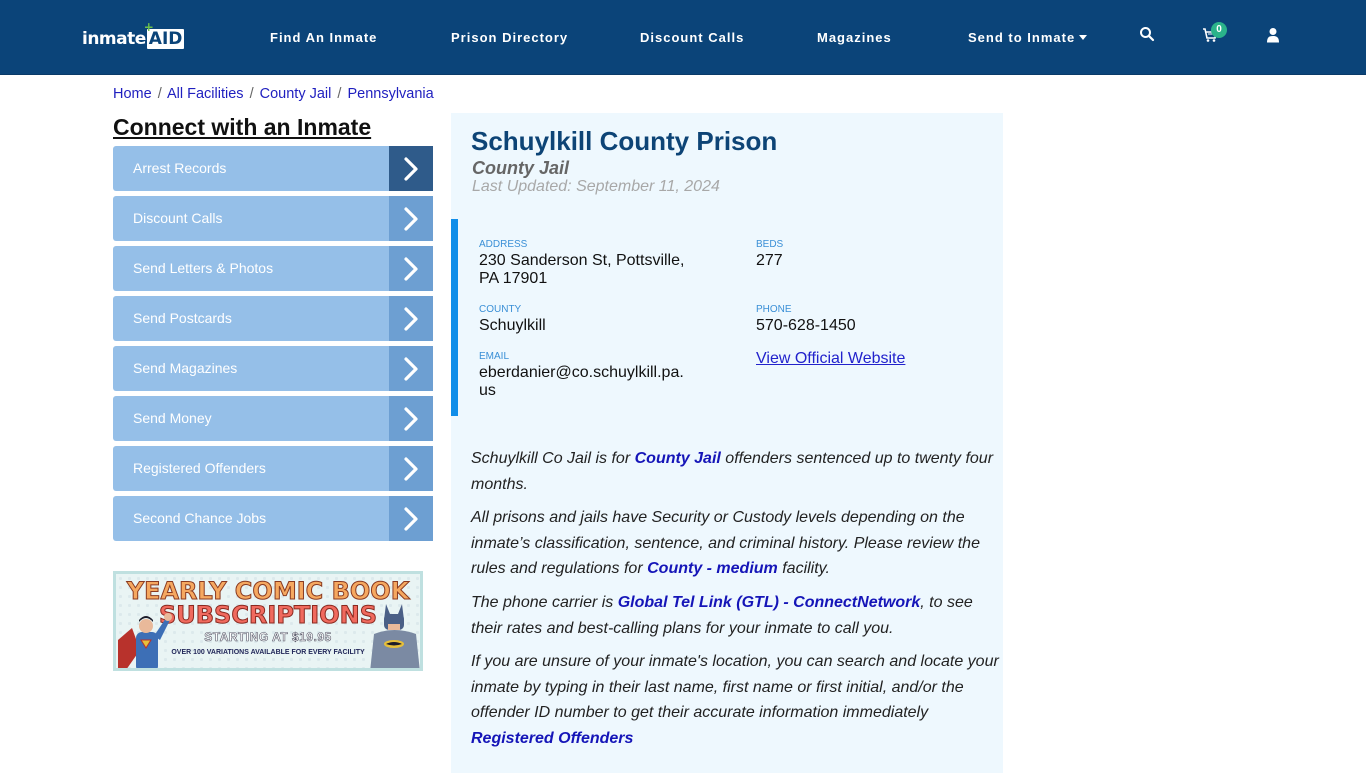 Image resolution: width=1366 pixels, height=773 pixels. What do you see at coordinates (242, 127) in the screenshot?
I see `sidebar-title: Connect with an Inmate` at bounding box center [242, 127].